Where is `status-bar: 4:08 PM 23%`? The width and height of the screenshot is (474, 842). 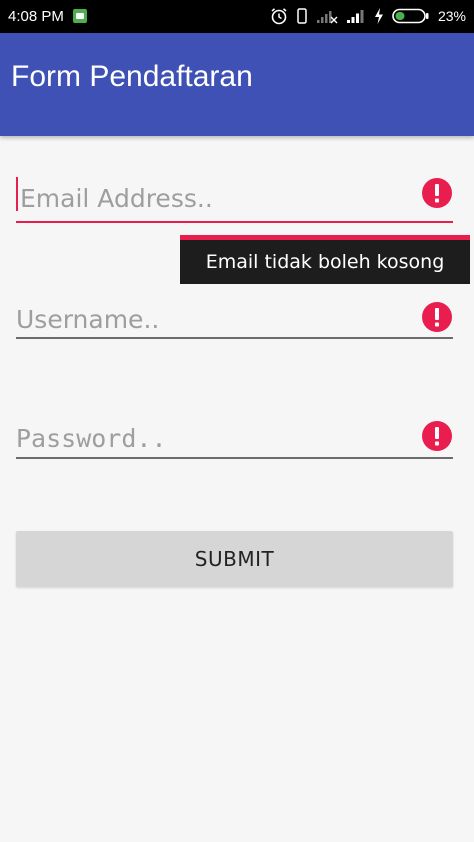 status-bar: 4:08 PM 23% is located at coordinates (237, 16).